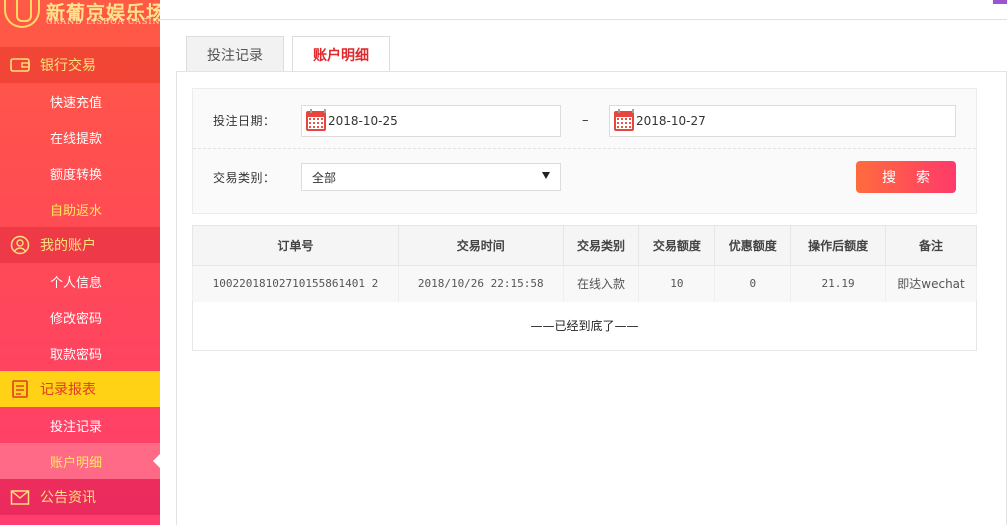 The height and width of the screenshot is (525, 1007). I want to click on logo-subtitle: GRAND LISBOA CASINO, so click(103, 21).